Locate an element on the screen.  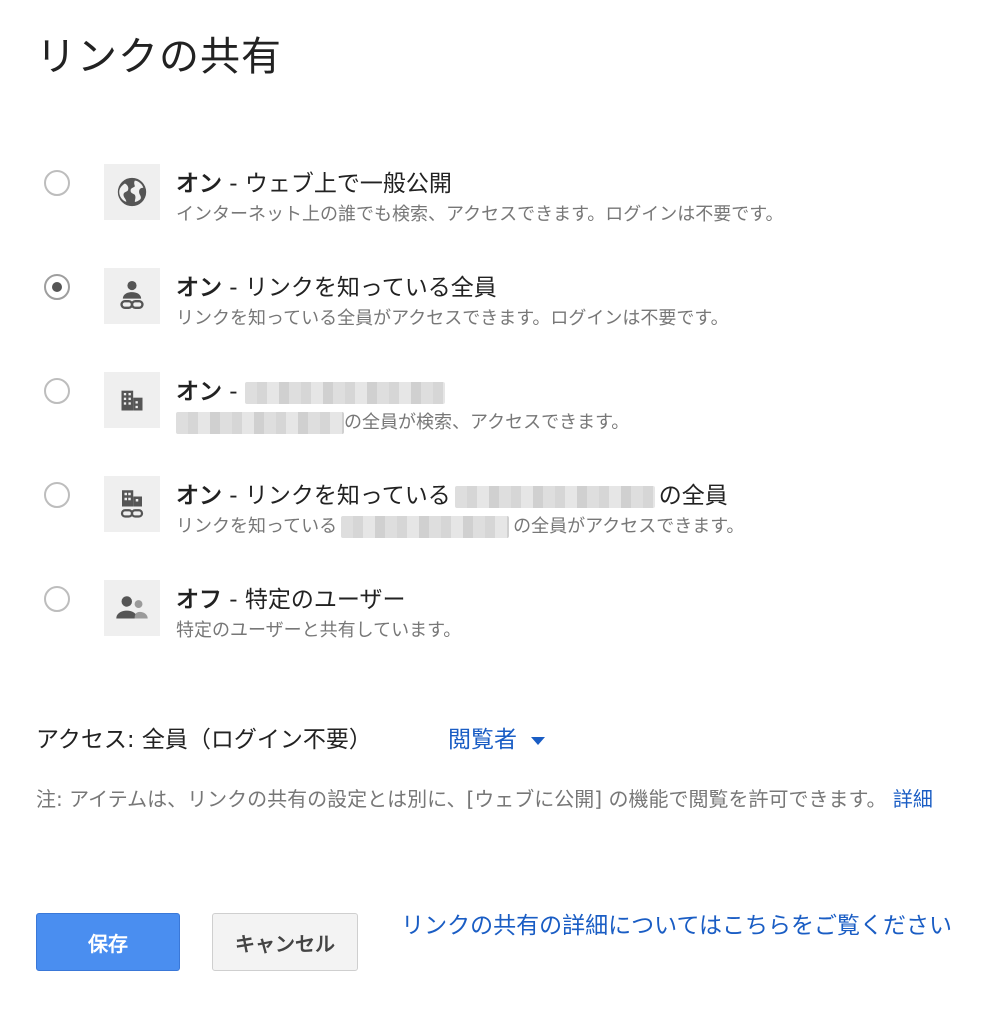
access-role-dropdown: 閲覧者 is located at coordinates (496, 737).